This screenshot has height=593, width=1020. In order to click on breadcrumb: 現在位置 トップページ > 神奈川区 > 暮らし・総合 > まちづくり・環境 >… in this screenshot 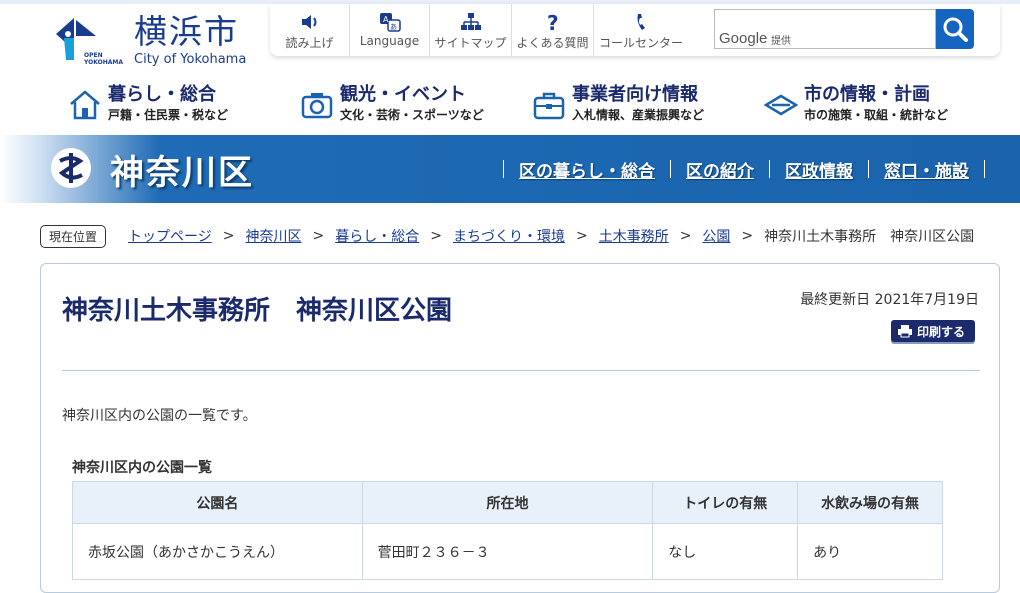, I will do `click(525, 236)`.